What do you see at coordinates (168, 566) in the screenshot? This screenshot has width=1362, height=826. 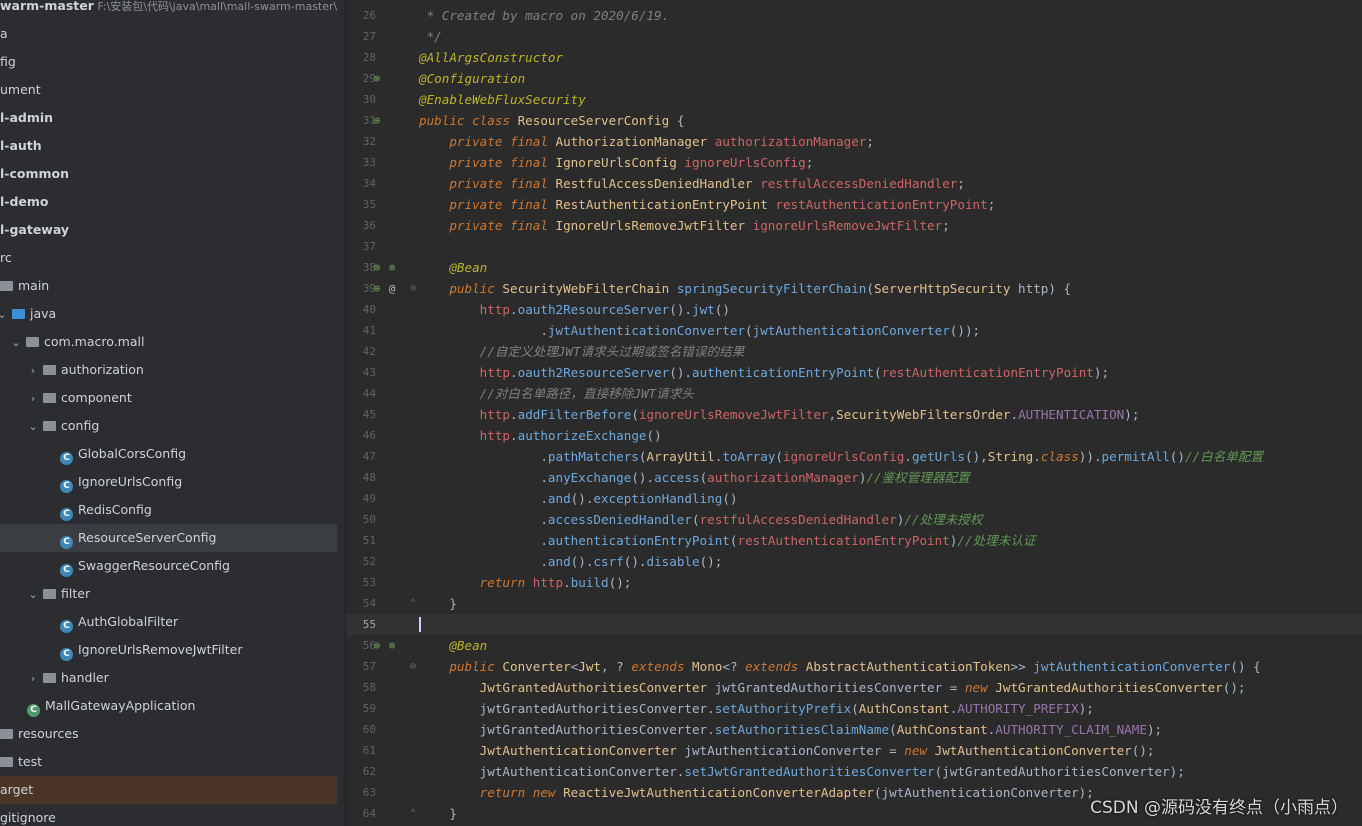 I see `tree-item: C SwaggerResourceConfig` at bounding box center [168, 566].